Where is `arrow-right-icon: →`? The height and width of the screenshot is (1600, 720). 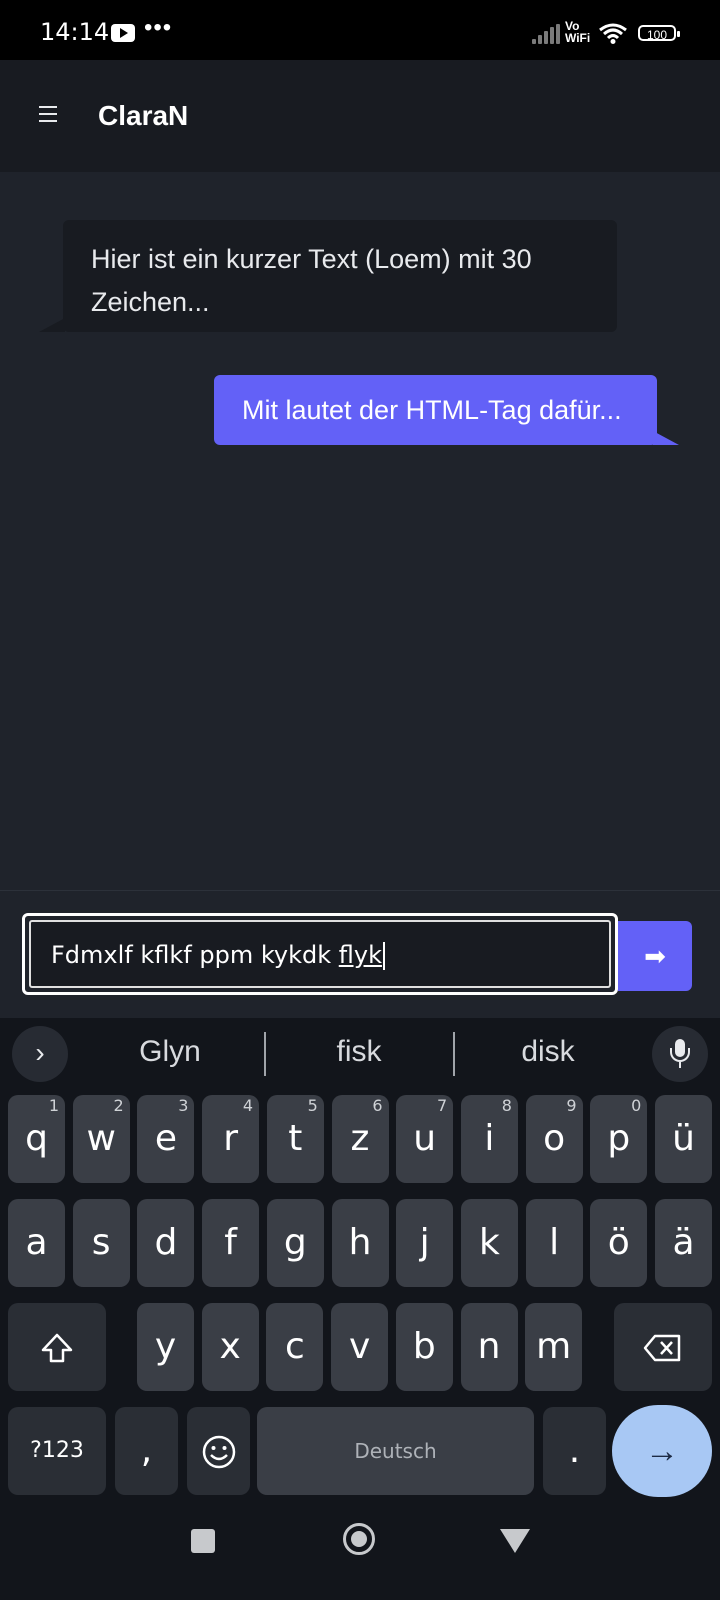
arrow-right-icon: → is located at coordinates (662, 1451).